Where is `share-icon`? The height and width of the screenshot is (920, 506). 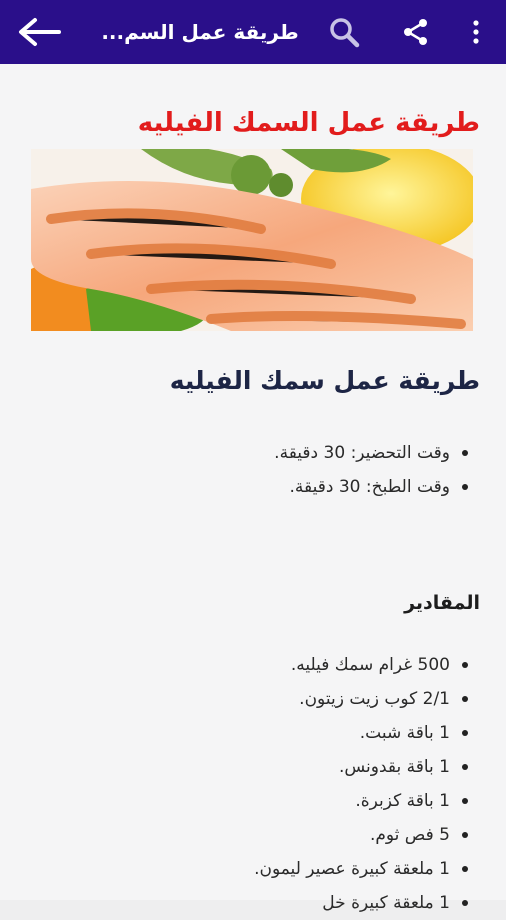
share-icon is located at coordinates (415, 32).